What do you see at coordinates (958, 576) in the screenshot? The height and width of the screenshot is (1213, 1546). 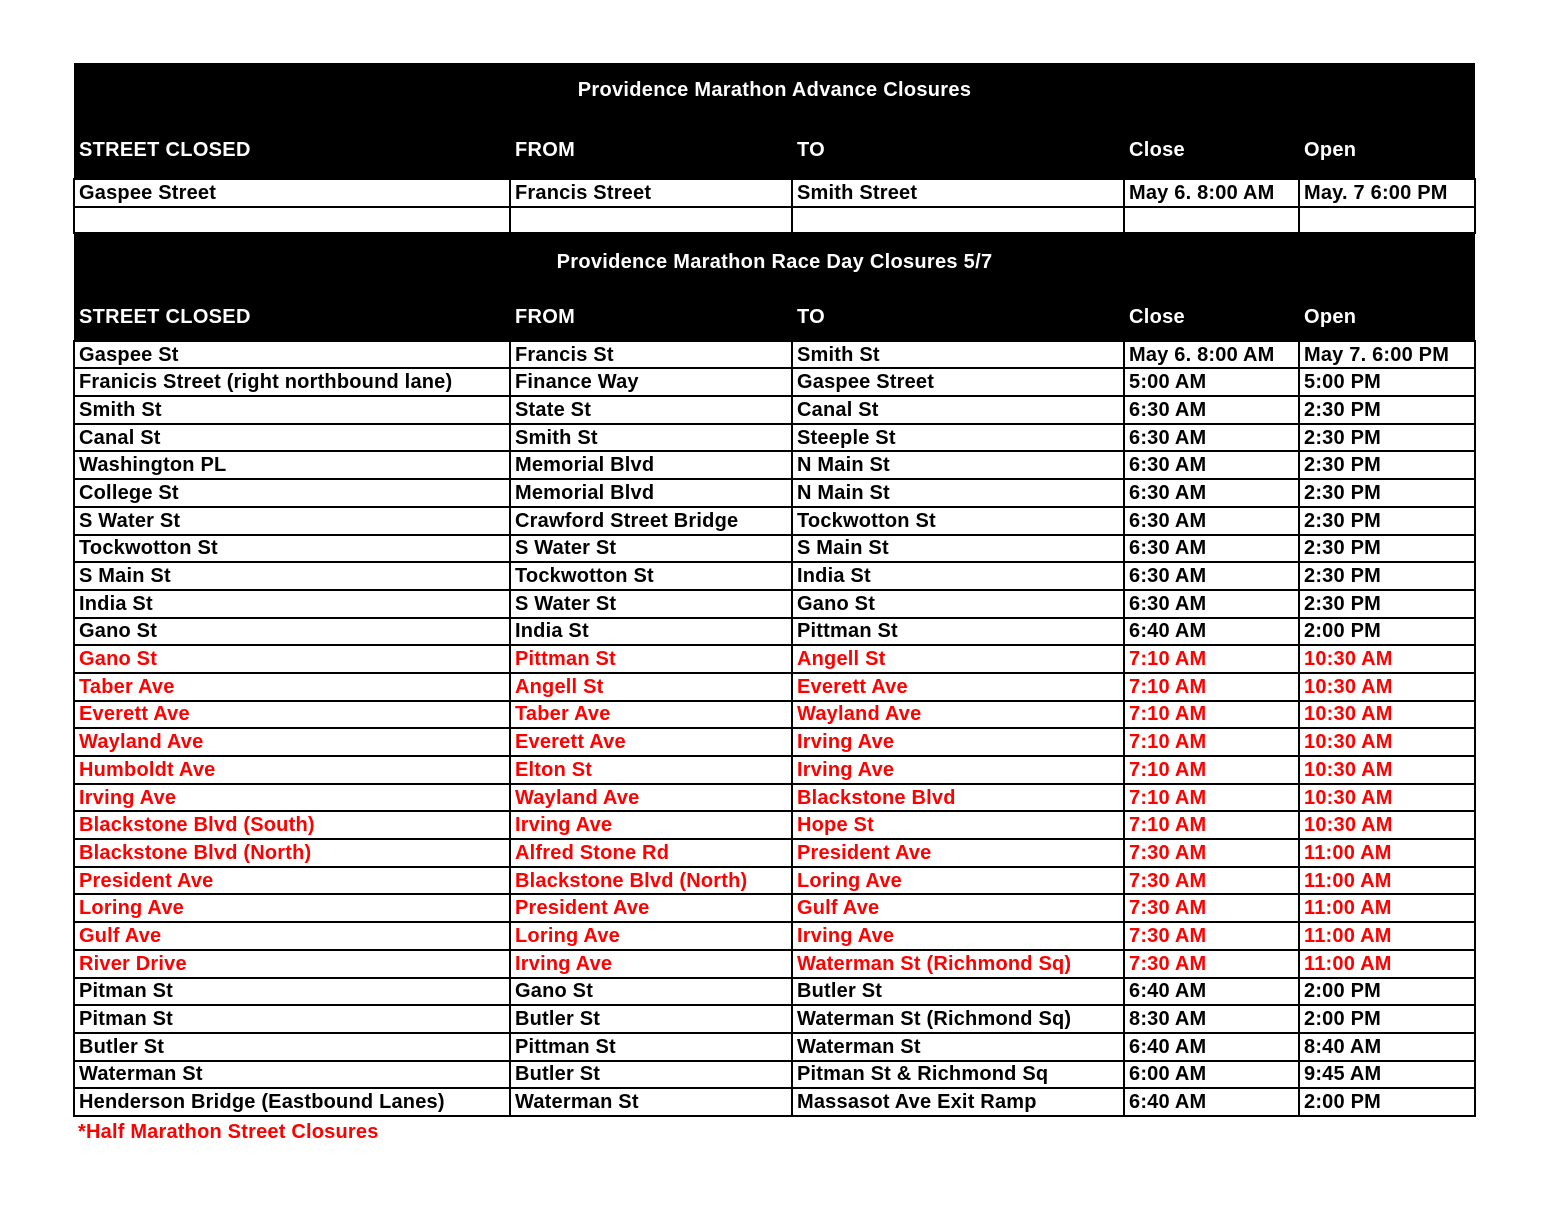 I see `to-cell: India St` at bounding box center [958, 576].